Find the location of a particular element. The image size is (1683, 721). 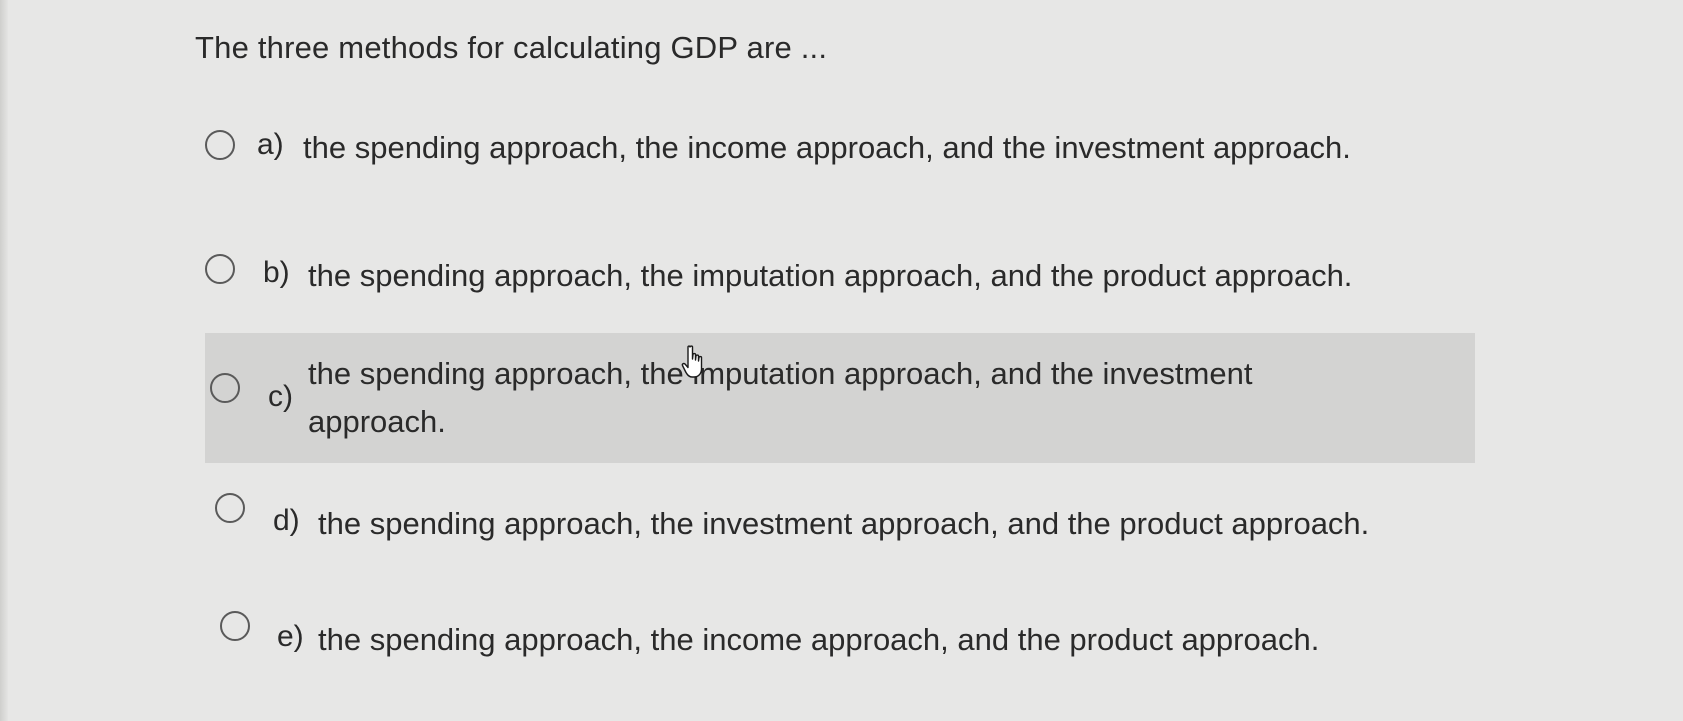

hand-pointer-icon is located at coordinates (692, 361).